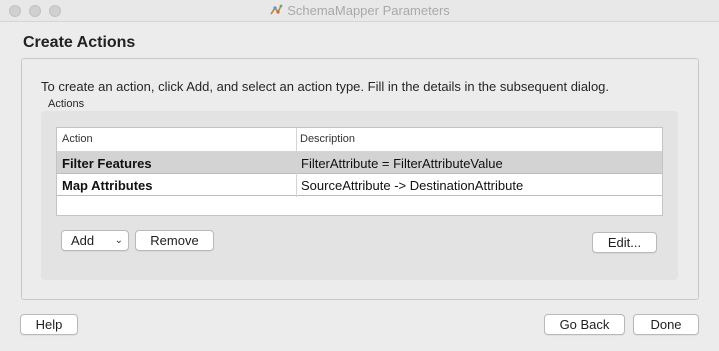 The image size is (719, 351). Describe the element at coordinates (584, 324) in the screenshot. I see `go-back-button: Go Back` at that location.